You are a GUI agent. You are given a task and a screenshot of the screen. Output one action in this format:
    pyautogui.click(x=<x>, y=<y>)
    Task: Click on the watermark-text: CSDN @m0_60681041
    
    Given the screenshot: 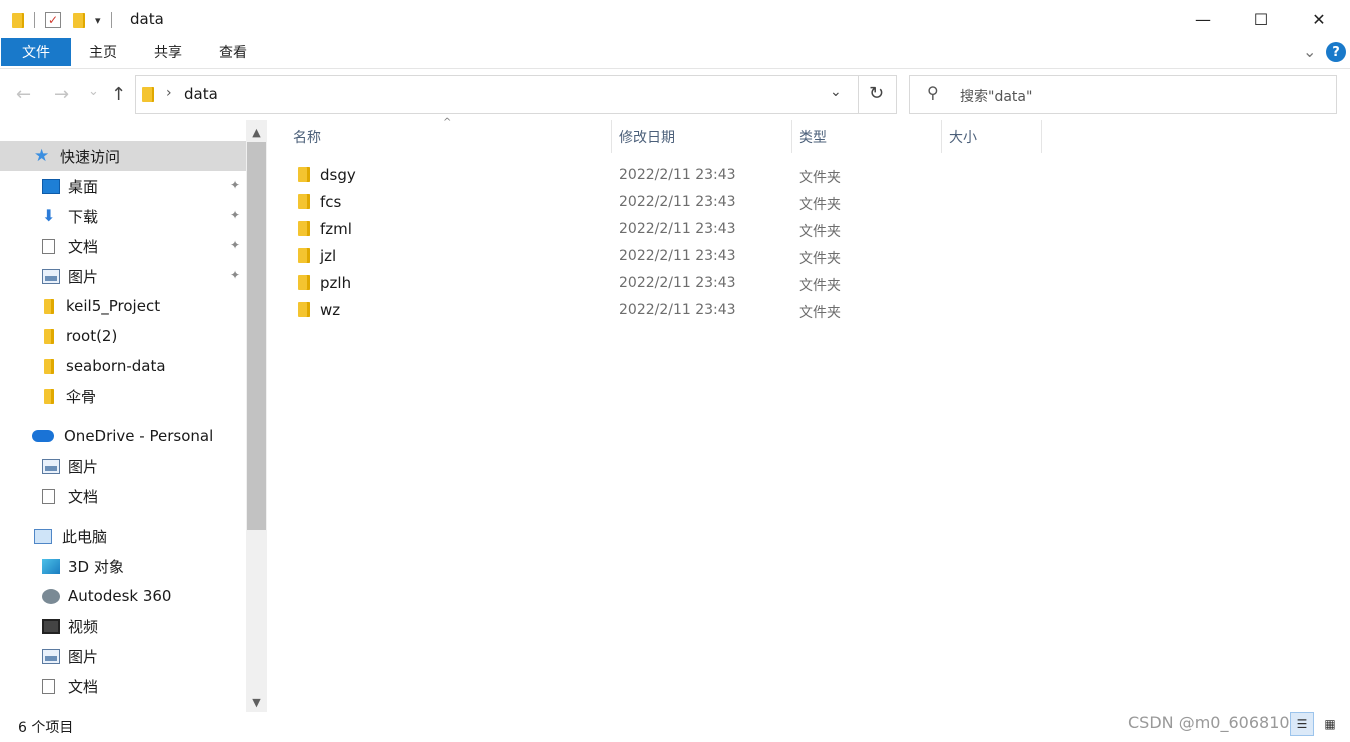 What is the action you would take?
    pyautogui.click(x=1219, y=722)
    